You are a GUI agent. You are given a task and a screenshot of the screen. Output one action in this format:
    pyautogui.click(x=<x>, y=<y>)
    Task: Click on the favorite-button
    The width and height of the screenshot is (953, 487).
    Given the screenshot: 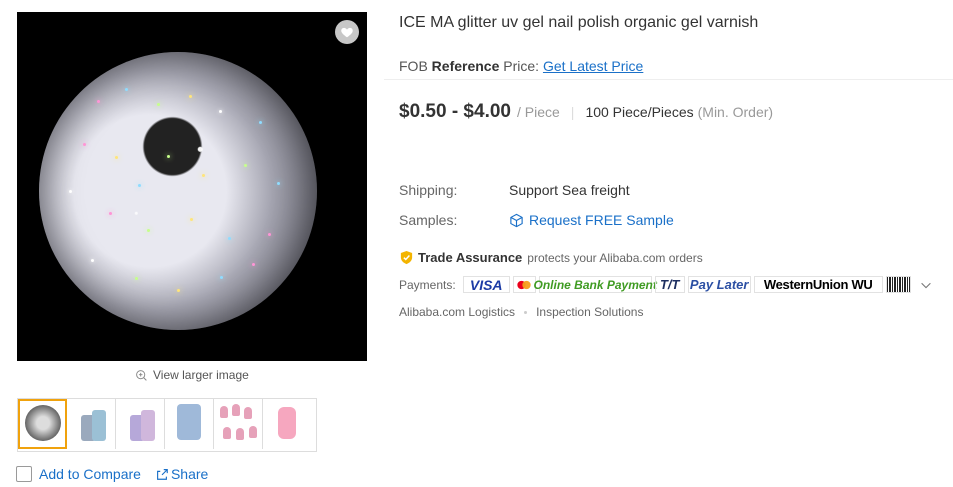 What is the action you would take?
    pyautogui.click(x=347, y=32)
    